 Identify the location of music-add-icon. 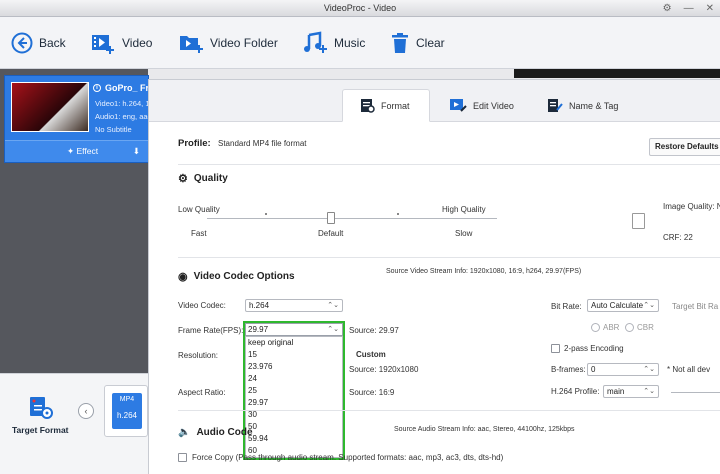
(315, 42).